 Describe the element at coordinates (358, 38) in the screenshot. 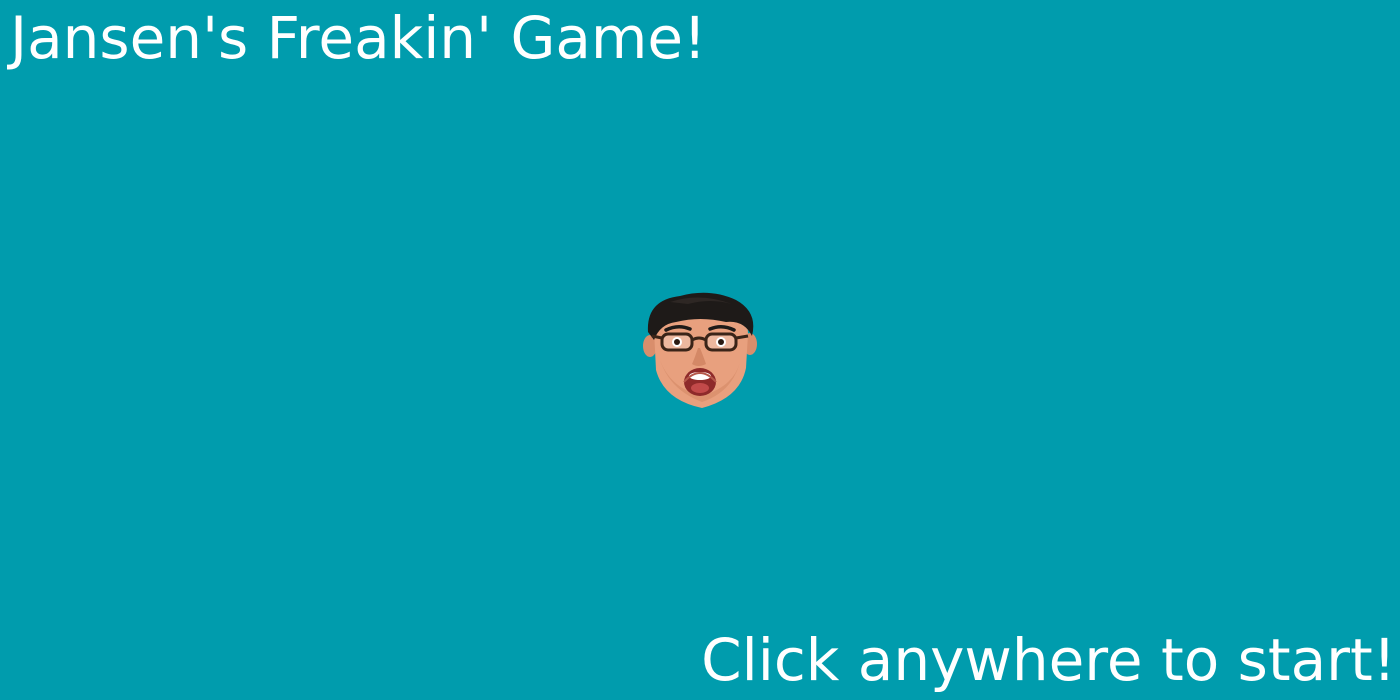

I see `game-title: Jansen's Freakin' Game!` at that location.